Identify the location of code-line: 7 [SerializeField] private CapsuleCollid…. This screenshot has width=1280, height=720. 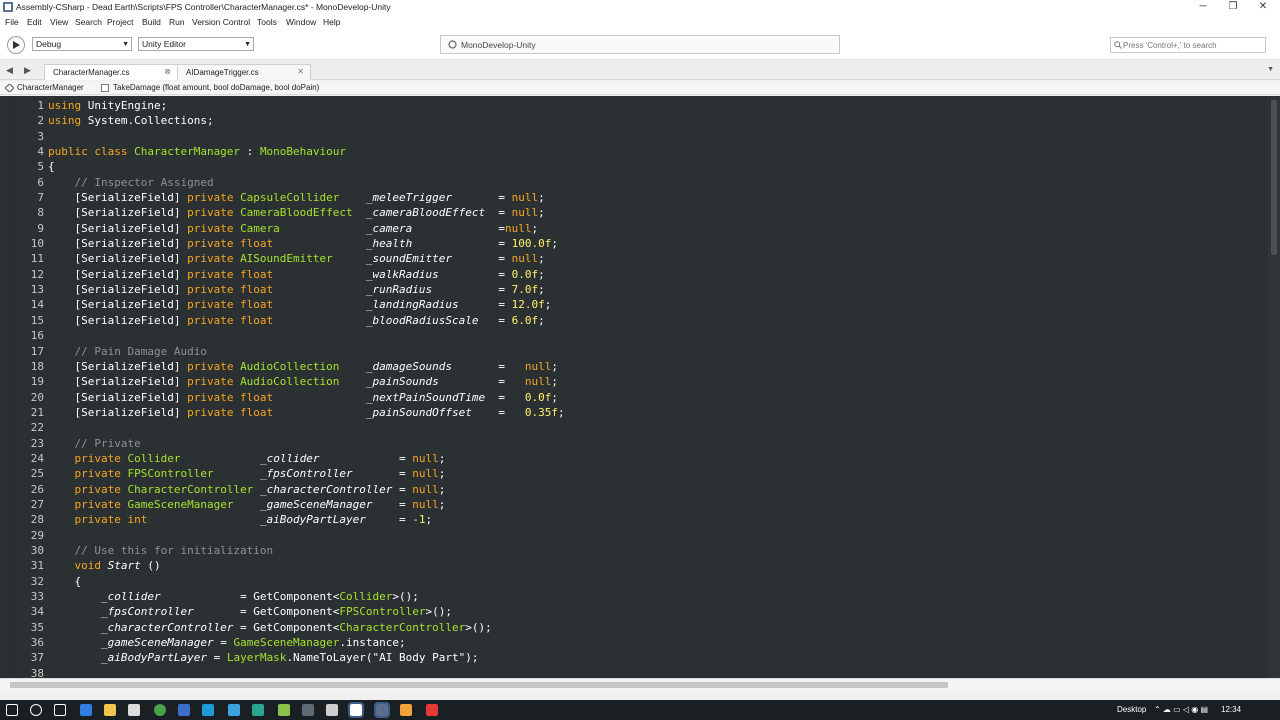
(640, 197).